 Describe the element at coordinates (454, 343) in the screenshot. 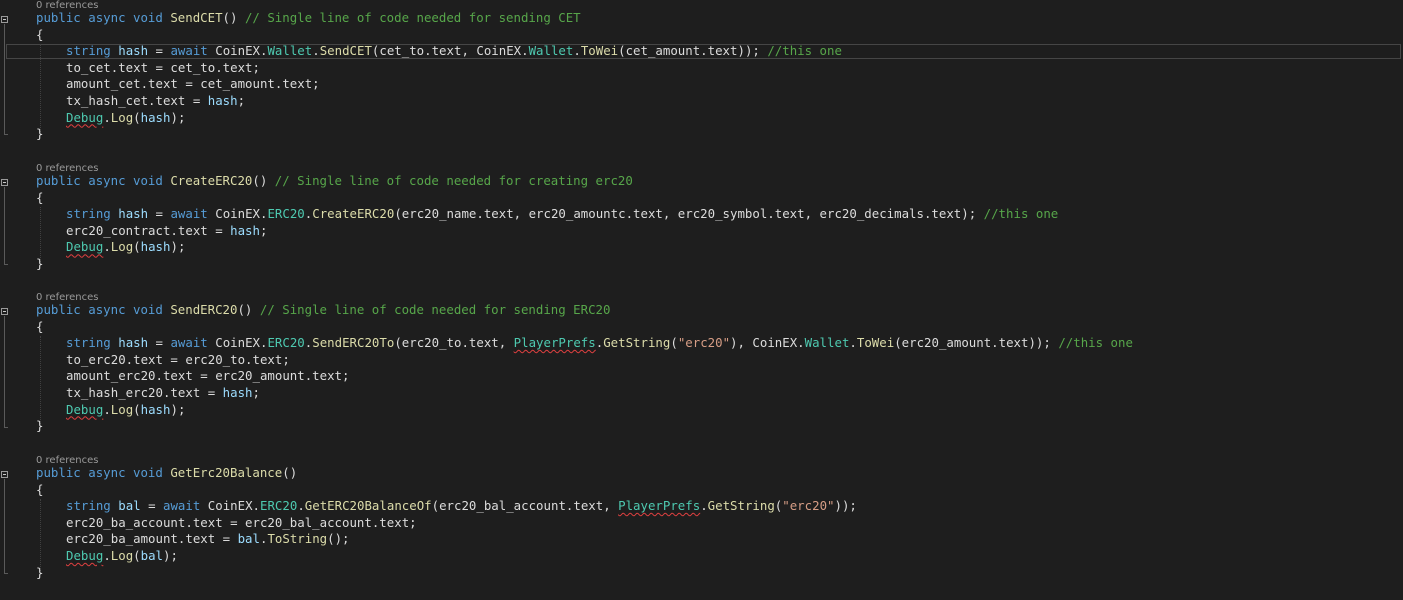

I see `code-text: (erc20_to.text,` at that location.